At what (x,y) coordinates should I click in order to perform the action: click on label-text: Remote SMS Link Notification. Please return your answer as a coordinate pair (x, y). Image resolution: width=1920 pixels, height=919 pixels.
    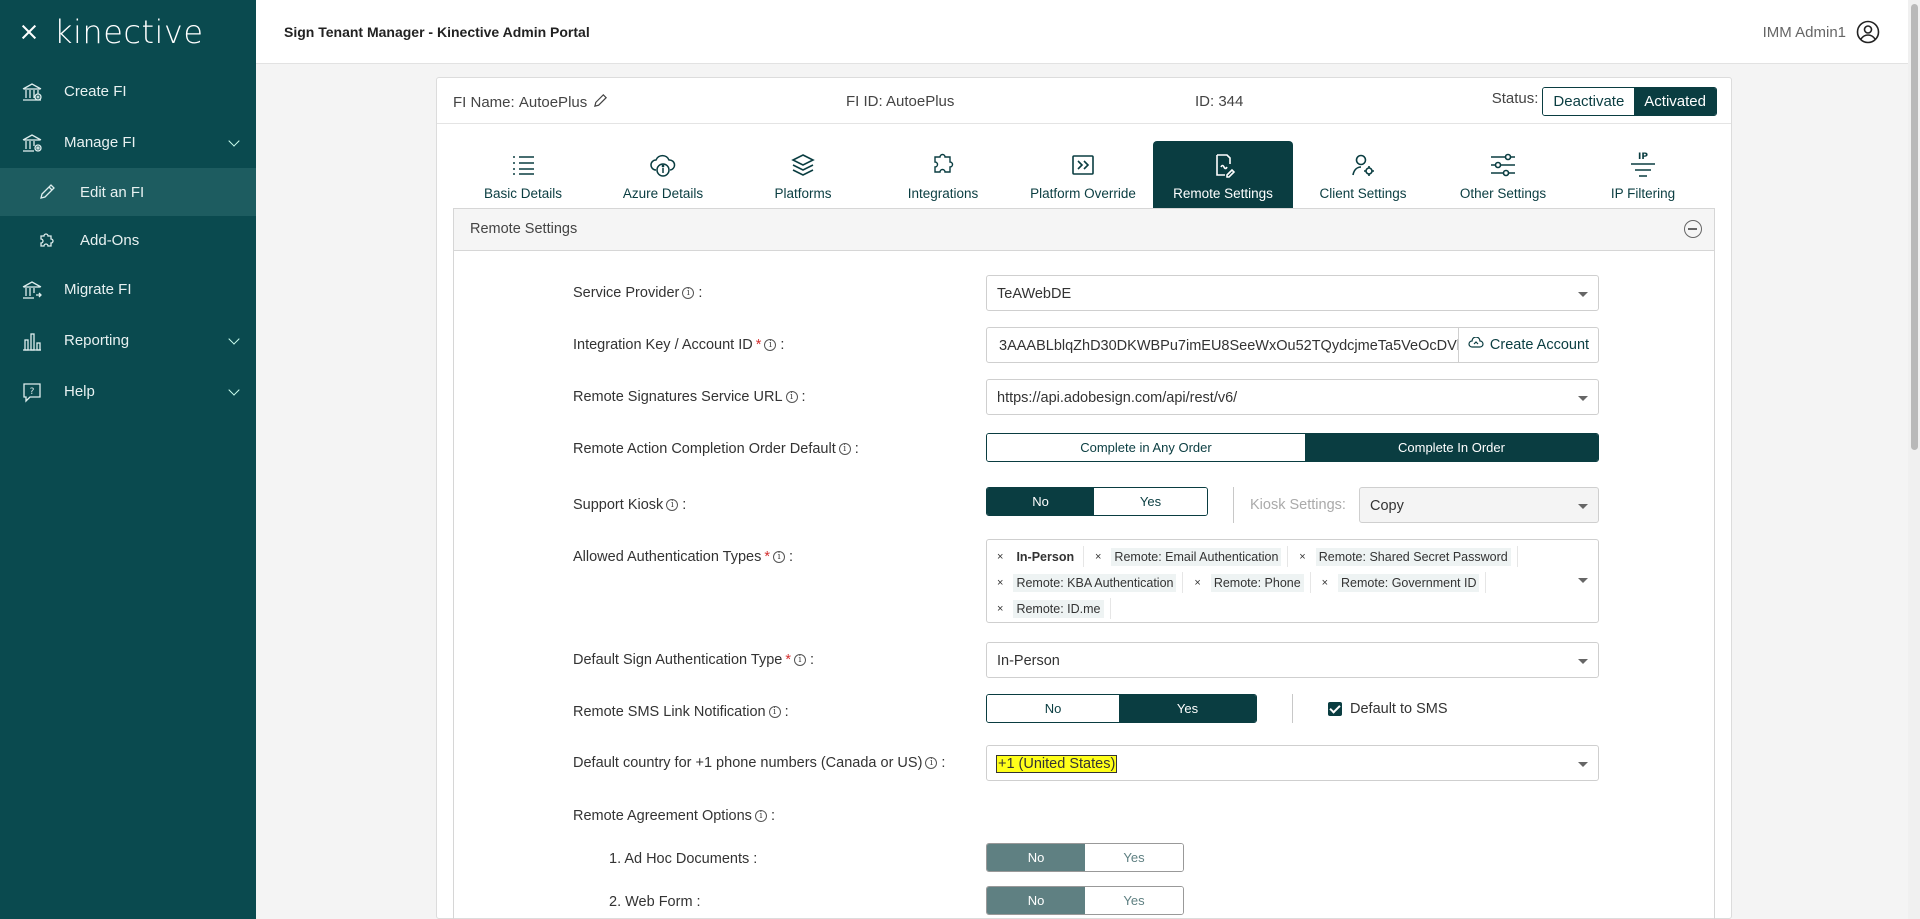
    Looking at the image, I should click on (669, 712).